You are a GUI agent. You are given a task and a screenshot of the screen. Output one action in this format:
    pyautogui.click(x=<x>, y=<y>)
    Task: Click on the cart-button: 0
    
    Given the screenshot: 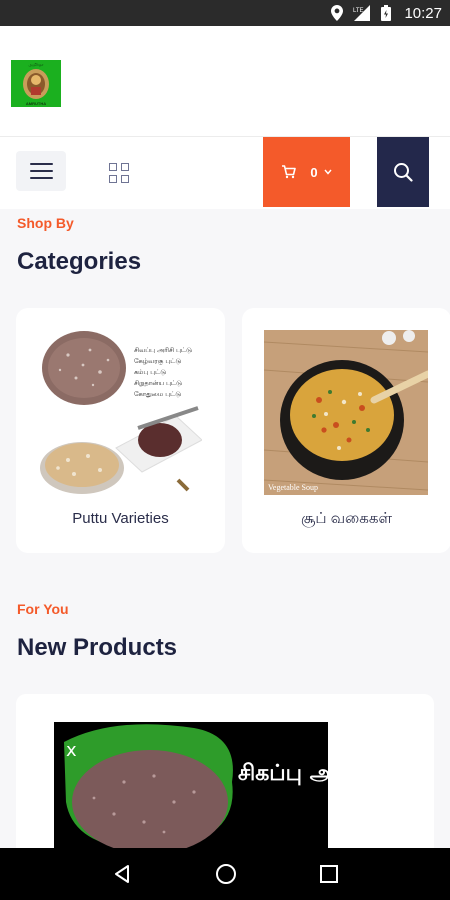 What is the action you would take?
    pyautogui.click(x=306, y=172)
    